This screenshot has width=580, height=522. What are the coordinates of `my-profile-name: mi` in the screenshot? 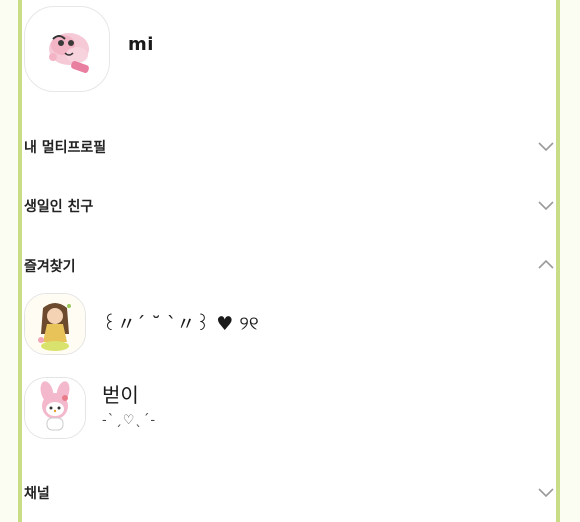 It's located at (141, 44).